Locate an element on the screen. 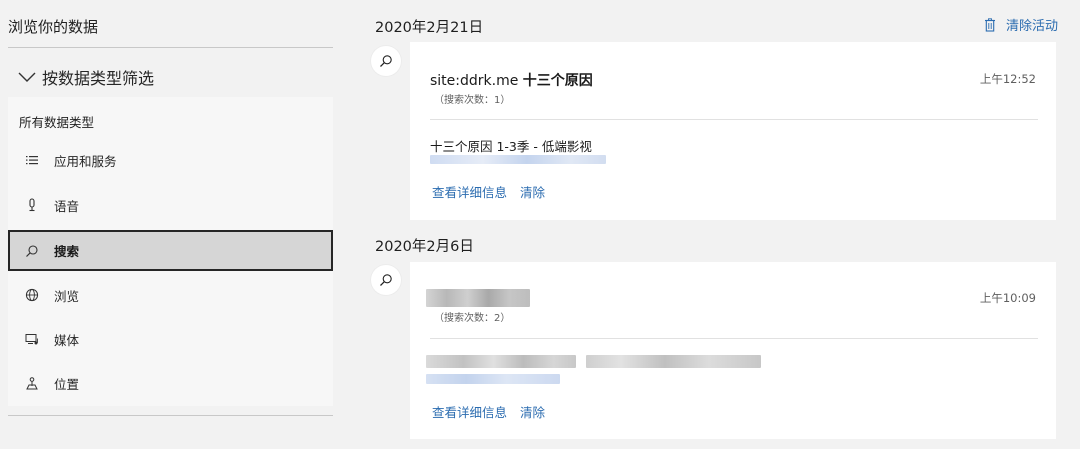 The image size is (1080, 449). type-item-search: 搜索 is located at coordinates (170, 250).